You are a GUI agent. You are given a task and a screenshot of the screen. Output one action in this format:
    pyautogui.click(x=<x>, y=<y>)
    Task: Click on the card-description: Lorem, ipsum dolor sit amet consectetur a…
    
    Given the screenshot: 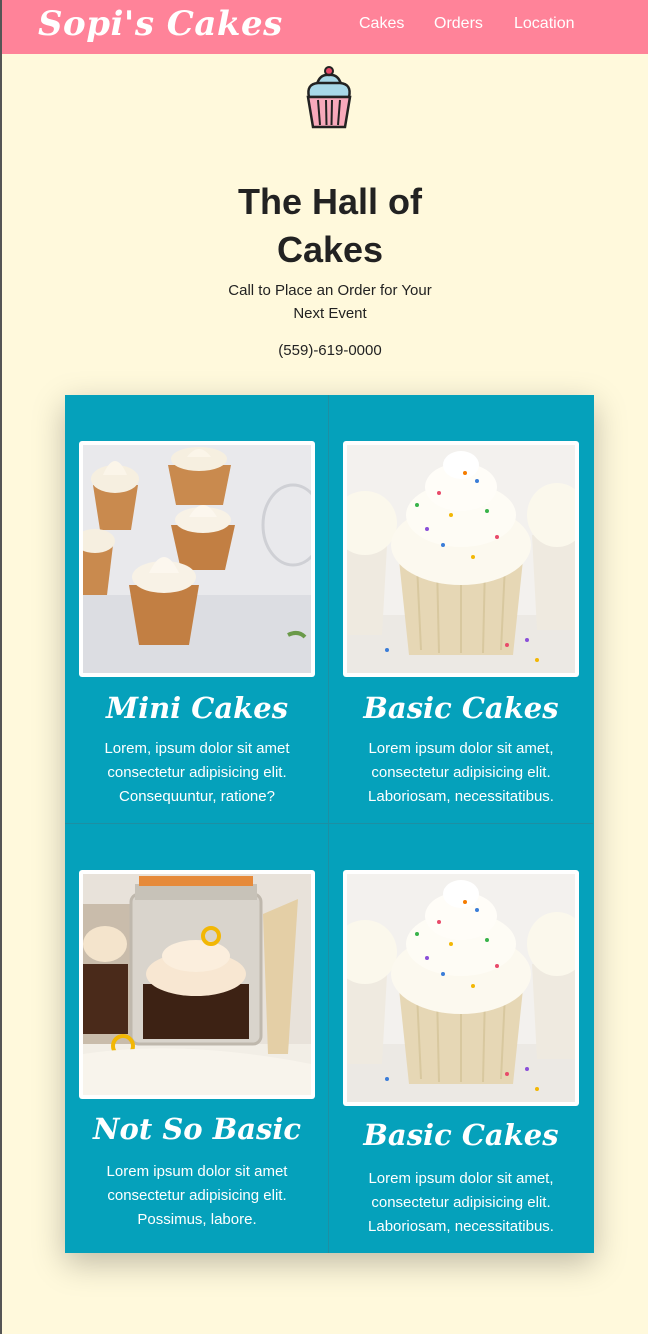 What is the action you would take?
    pyautogui.click(x=197, y=772)
    